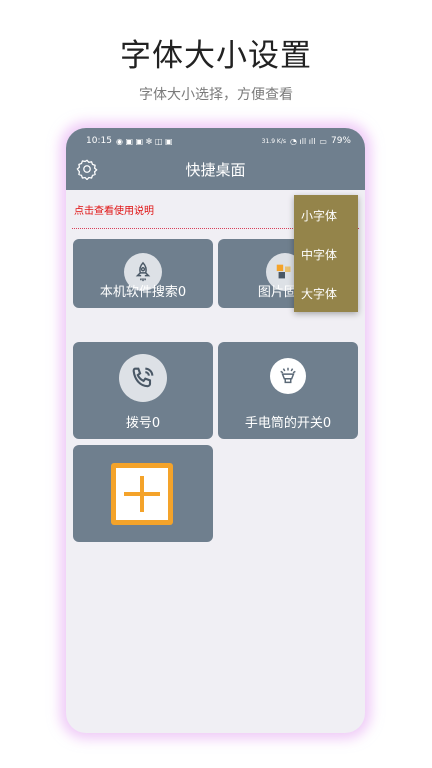  I want to click on tile-app-search: 本机软件搜索0, so click(143, 273).